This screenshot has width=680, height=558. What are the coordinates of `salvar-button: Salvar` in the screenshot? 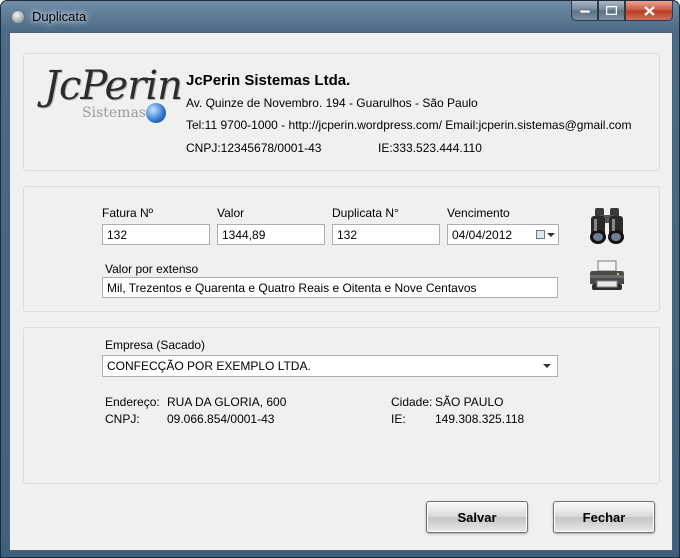 It's located at (477, 517).